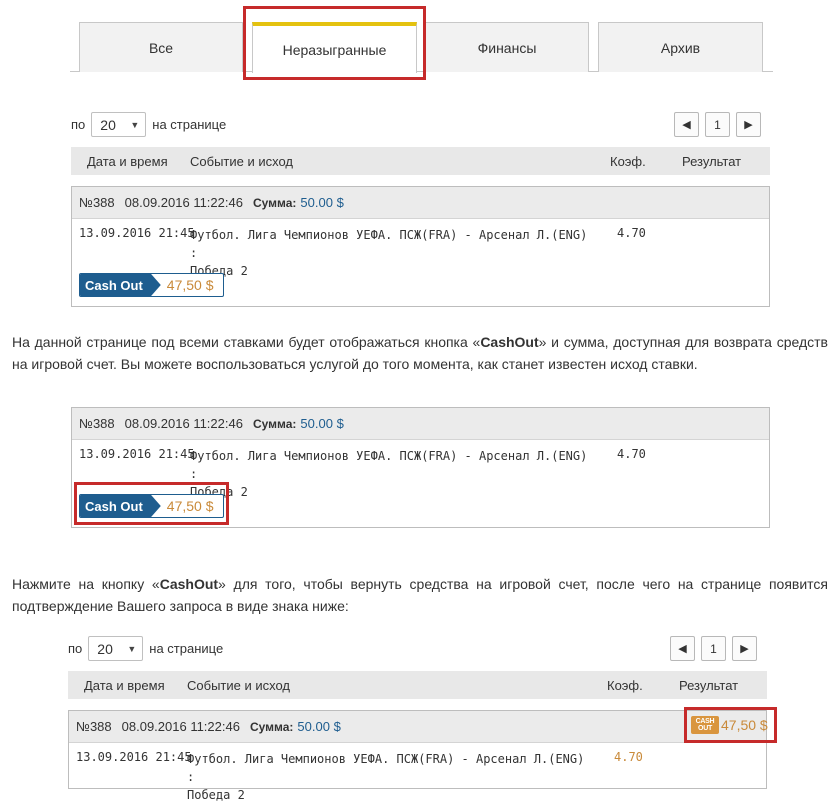 The image size is (837, 805). What do you see at coordinates (86, 584) in the screenshot?
I see `para2-text-before: Нажмите на кнопку «` at bounding box center [86, 584].